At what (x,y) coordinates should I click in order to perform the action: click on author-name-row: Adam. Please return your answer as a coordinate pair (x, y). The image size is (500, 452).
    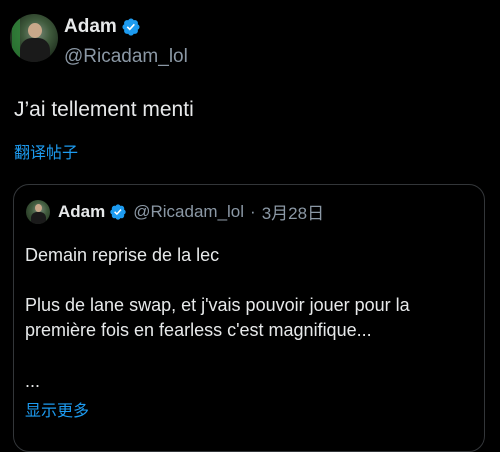
    Looking at the image, I should click on (126, 27).